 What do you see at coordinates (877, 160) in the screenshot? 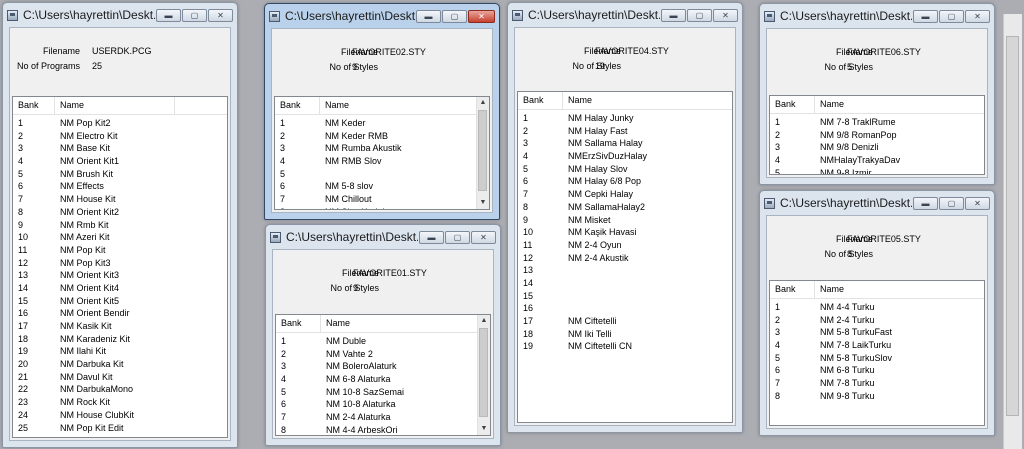
I see `list-item: 4 NMHalayTrakyaDav` at bounding box center [877, 160].